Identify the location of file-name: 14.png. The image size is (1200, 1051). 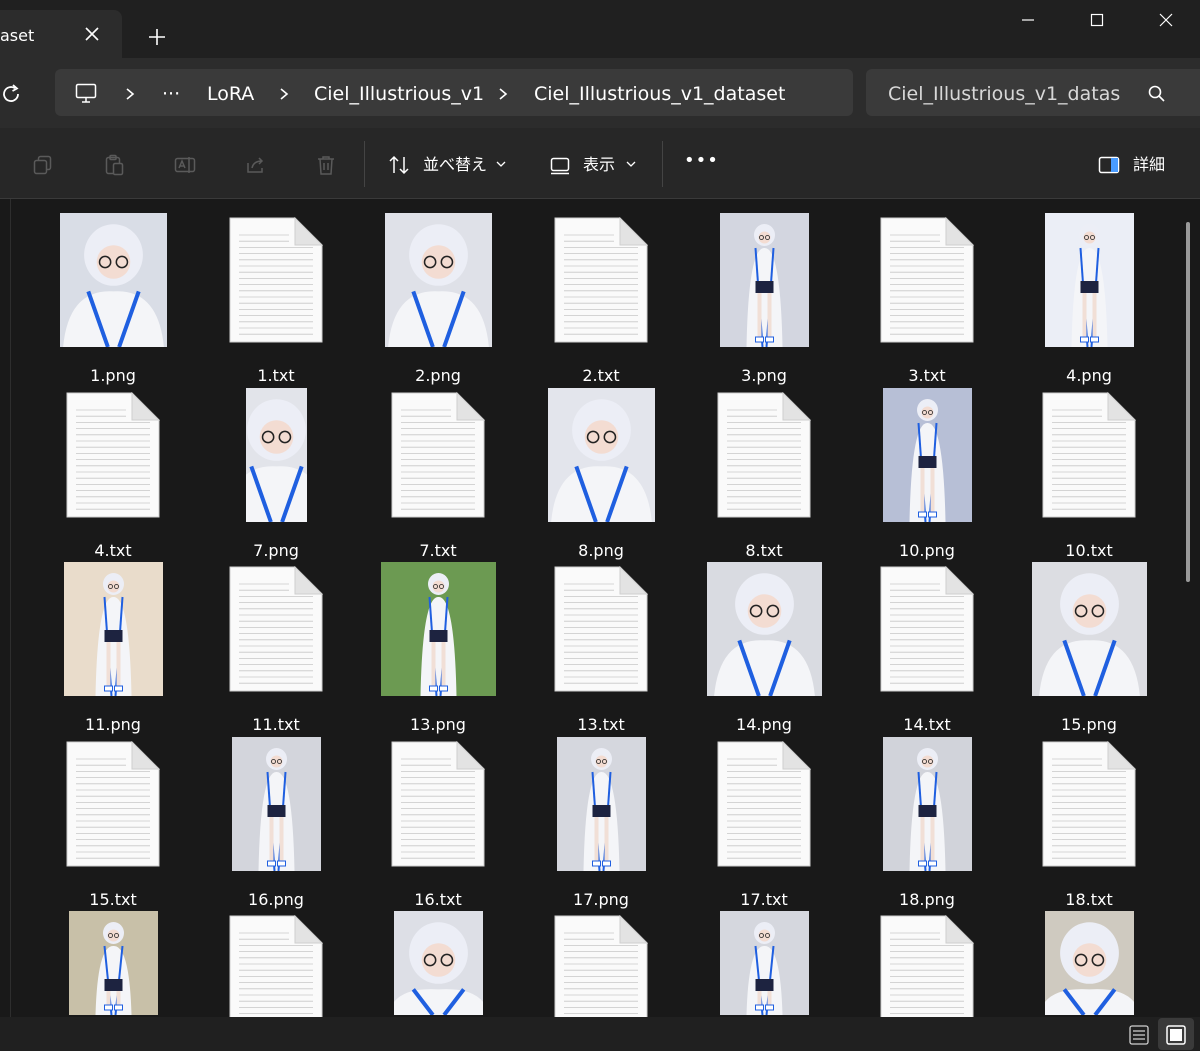
(764, 724).